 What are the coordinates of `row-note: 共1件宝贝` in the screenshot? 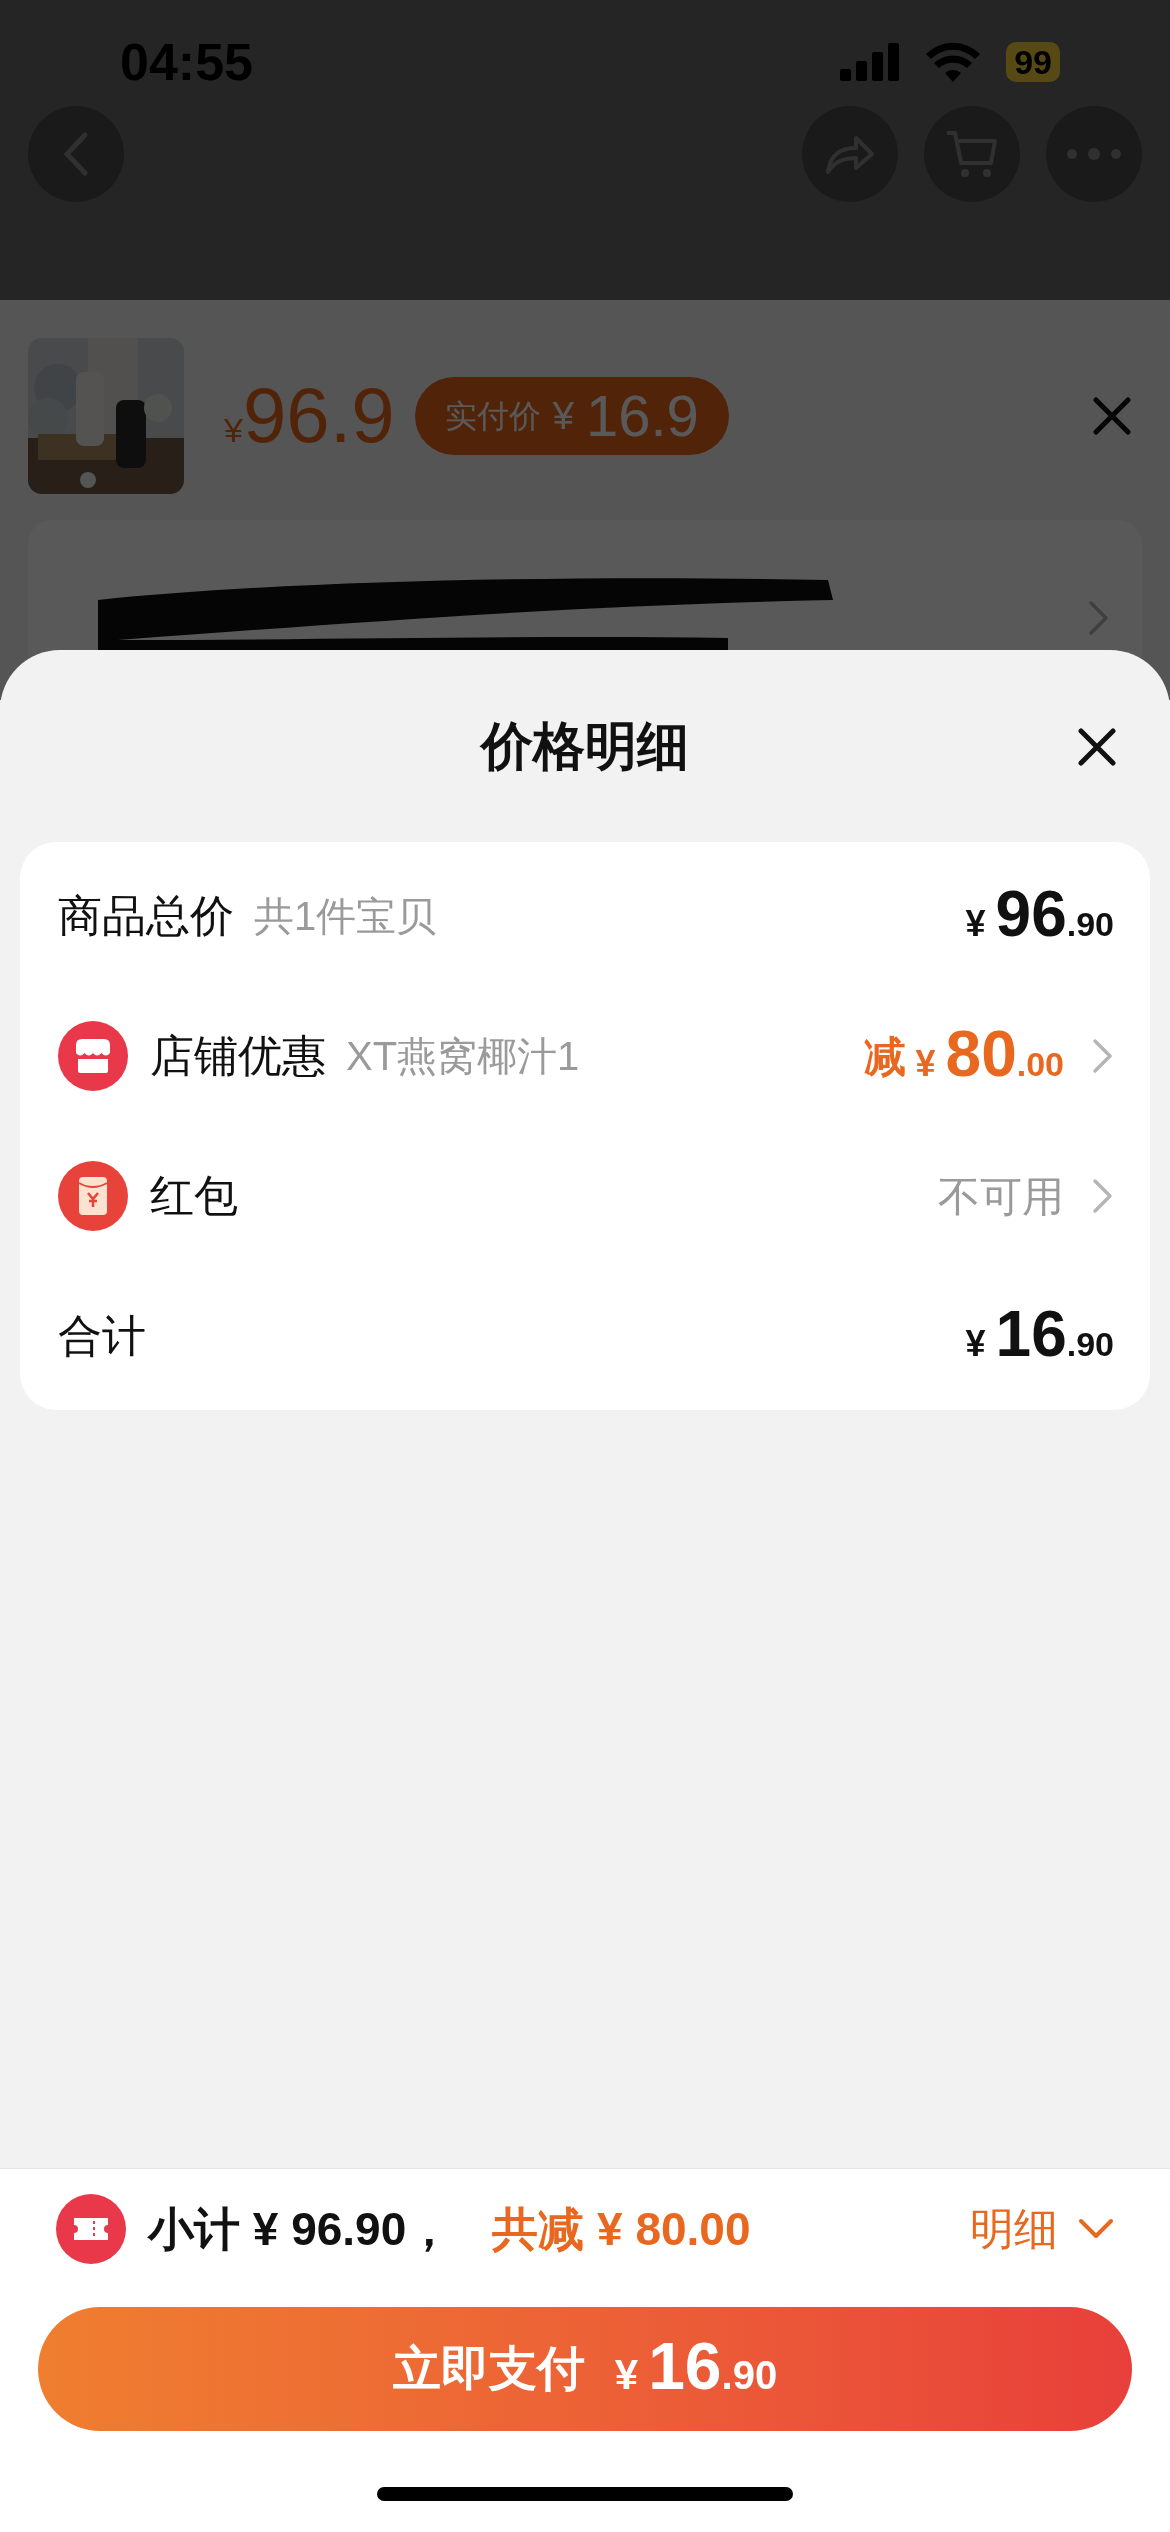 It's located at (345, 916).